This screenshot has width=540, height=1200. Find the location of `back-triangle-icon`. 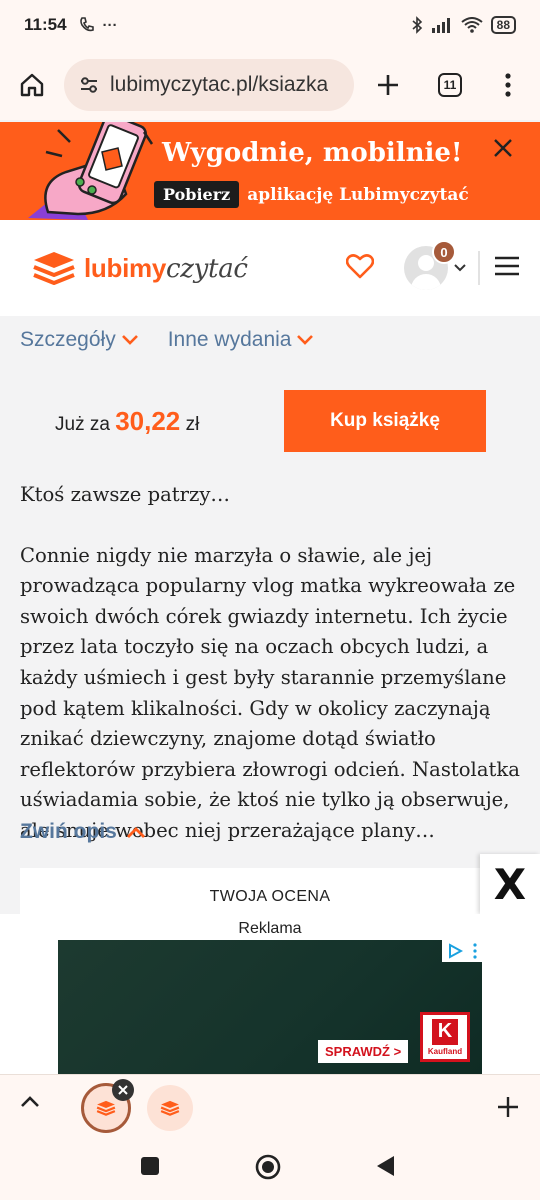

back-triangle-icon is located at coordinates (385, 1166).